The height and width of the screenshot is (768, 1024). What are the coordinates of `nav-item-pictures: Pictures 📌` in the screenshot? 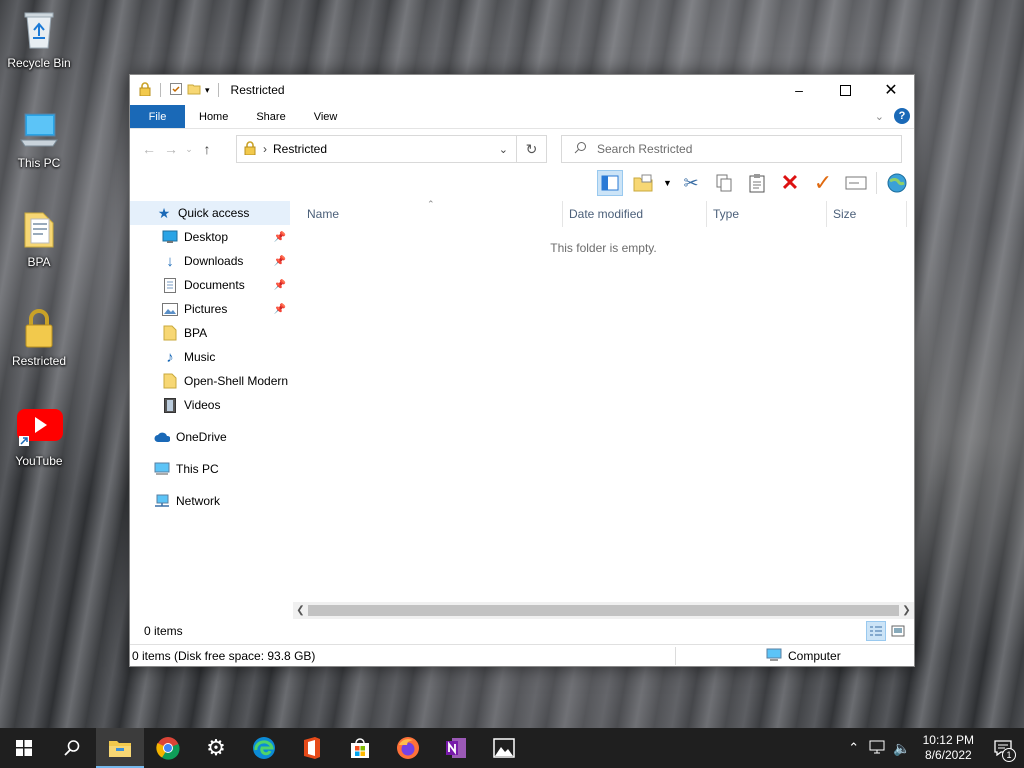 It's located at (210, 309).